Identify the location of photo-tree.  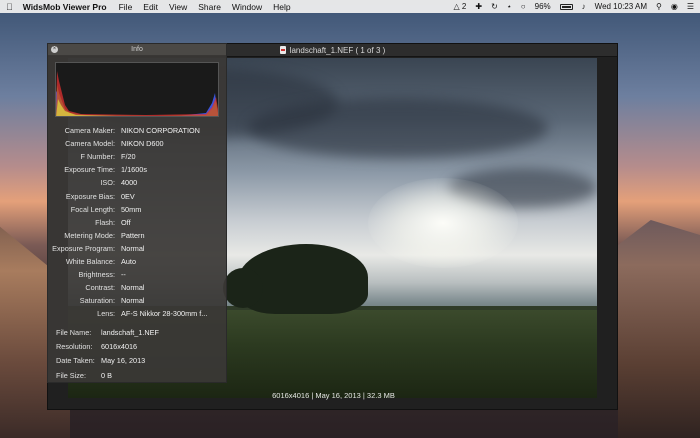
(243, 288).